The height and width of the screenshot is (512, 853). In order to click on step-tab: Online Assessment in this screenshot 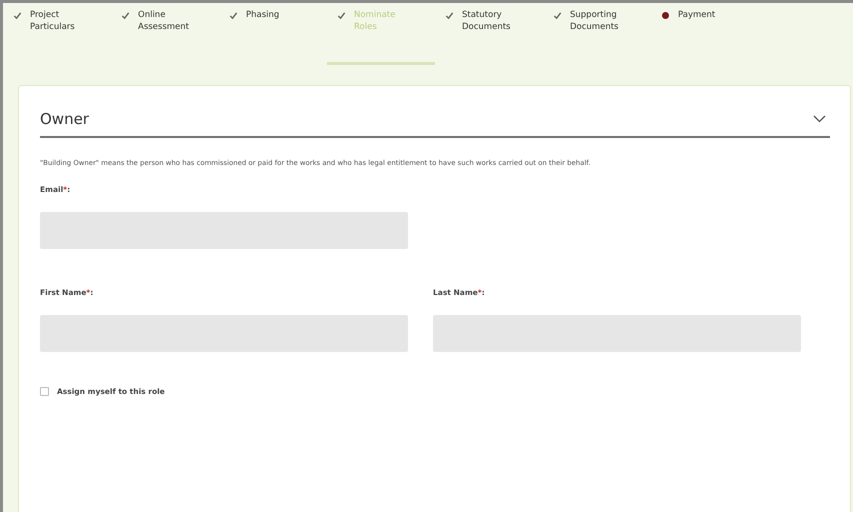, I will do `click(165, 34)`.